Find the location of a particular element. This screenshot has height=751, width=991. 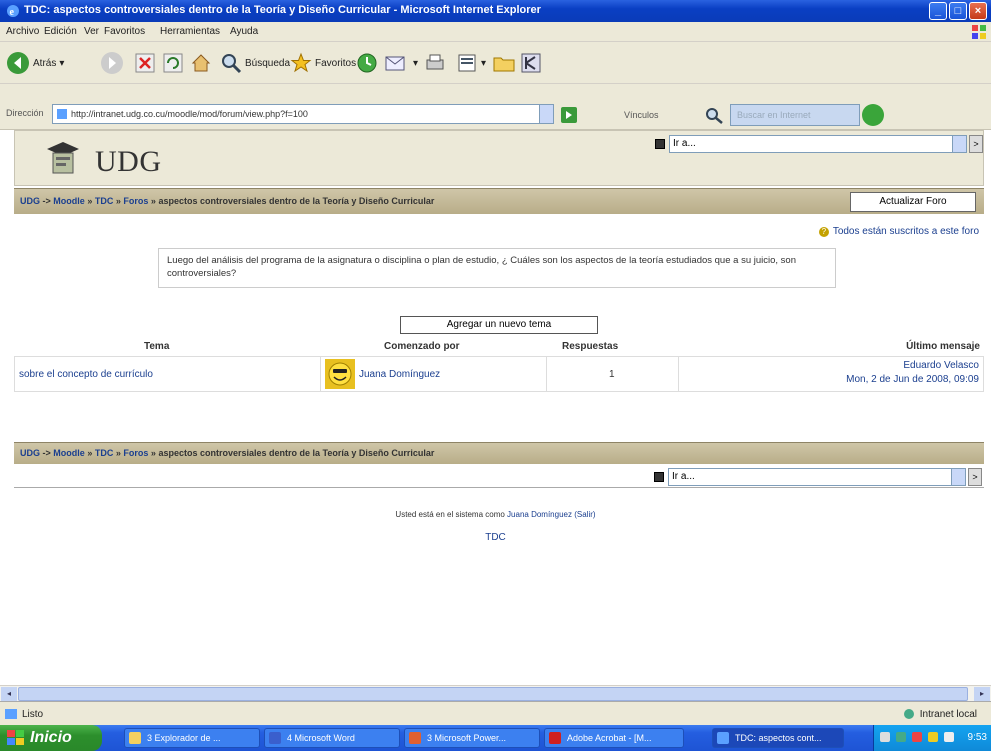

clock: 9:53 is located at coordinates (977, 737).